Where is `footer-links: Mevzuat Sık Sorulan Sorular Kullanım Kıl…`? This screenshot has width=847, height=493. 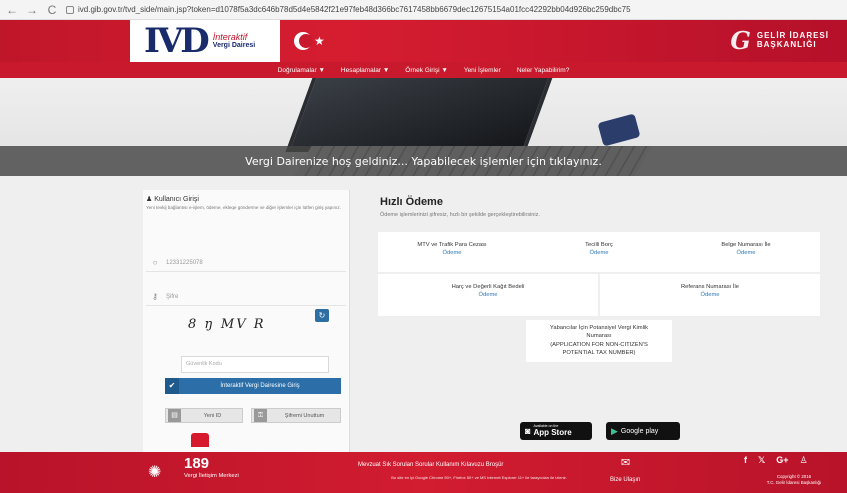
footer-links: Mevzuat Sık Sorulan Sorular Kullanım Kıl… is located at coordinates (430, 465).